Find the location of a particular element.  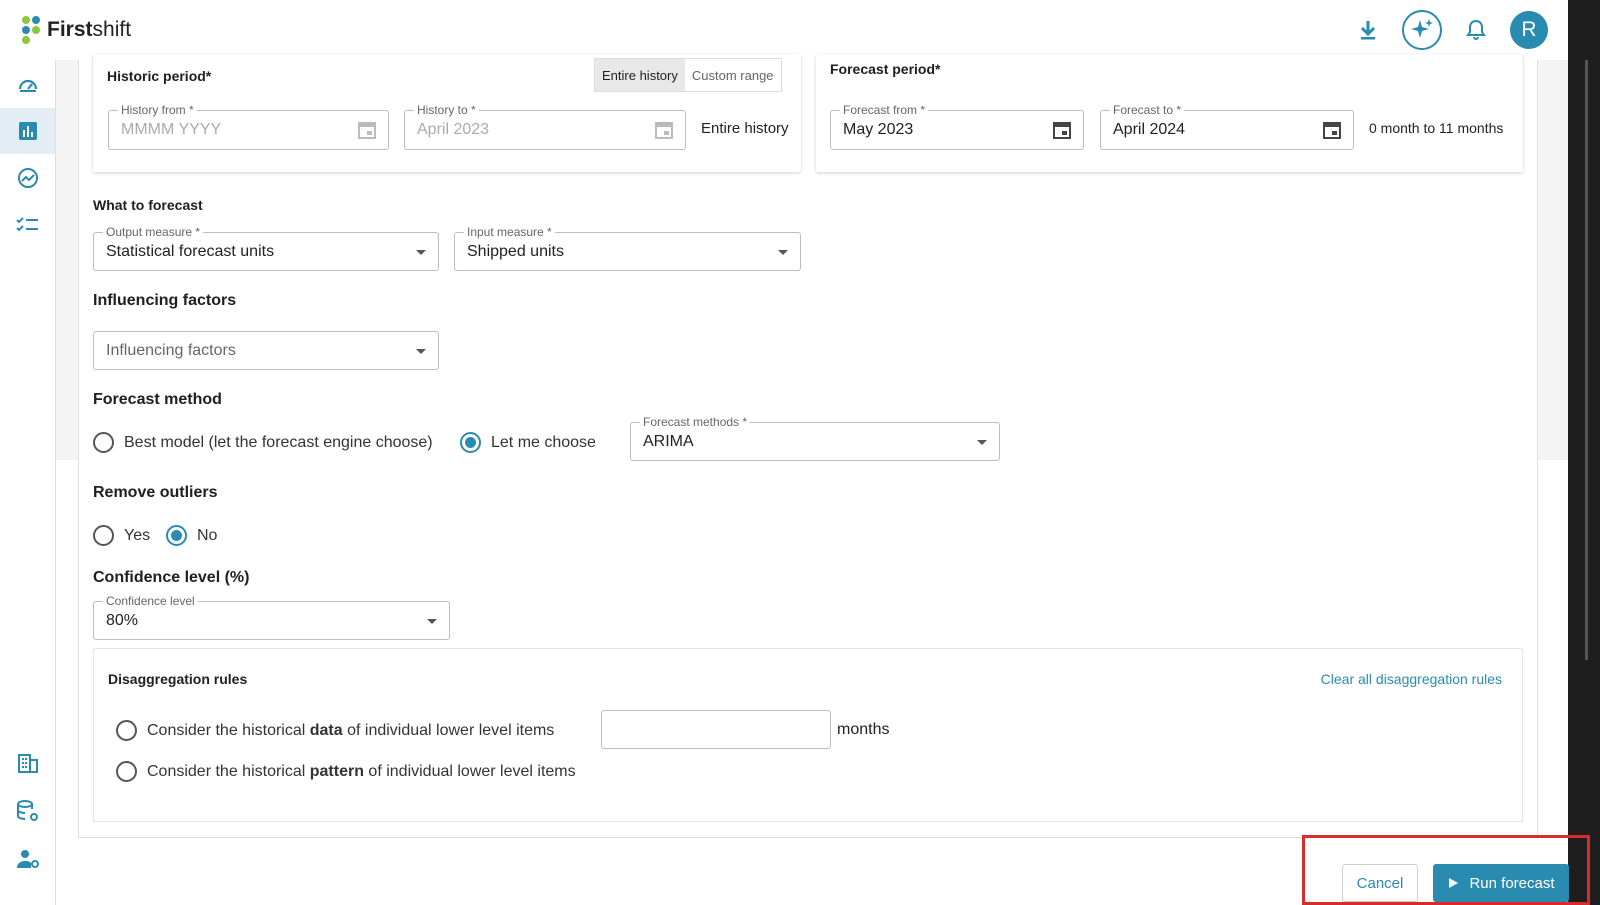

rule-pattern-post: of individual lower level items is located at coordinates (469, 771).